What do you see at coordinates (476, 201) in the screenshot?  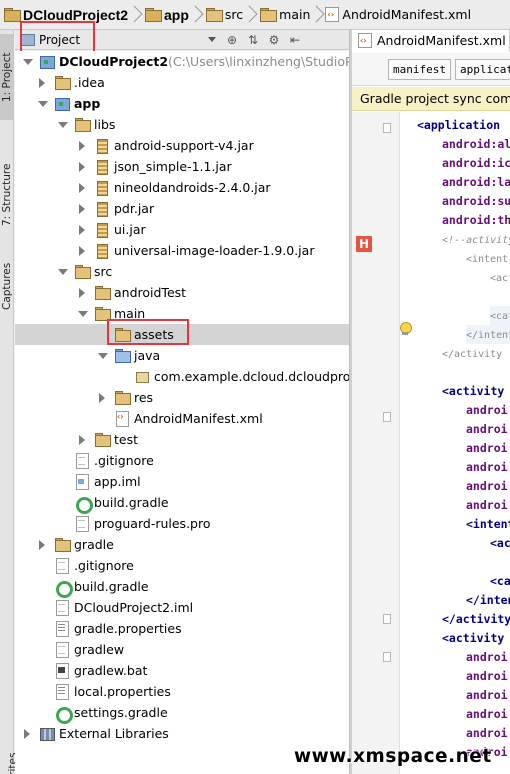 I see `code-token: android:su` at bounding box center [476, 201].